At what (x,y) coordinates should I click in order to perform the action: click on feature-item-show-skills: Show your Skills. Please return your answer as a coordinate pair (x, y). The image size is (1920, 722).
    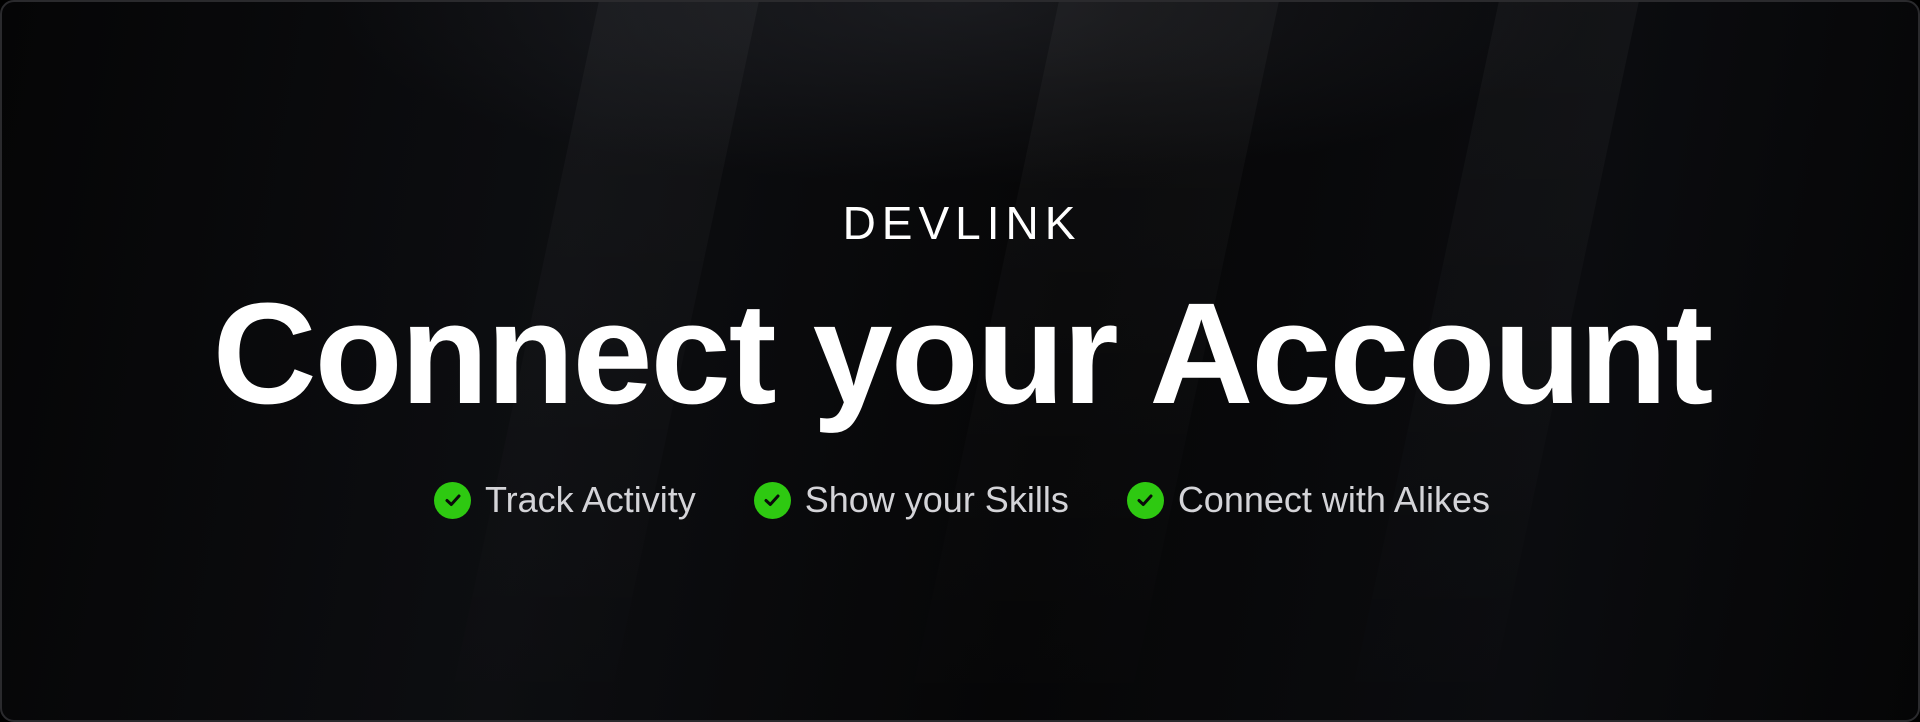
    Looking at the image, I should click on (911, 500).